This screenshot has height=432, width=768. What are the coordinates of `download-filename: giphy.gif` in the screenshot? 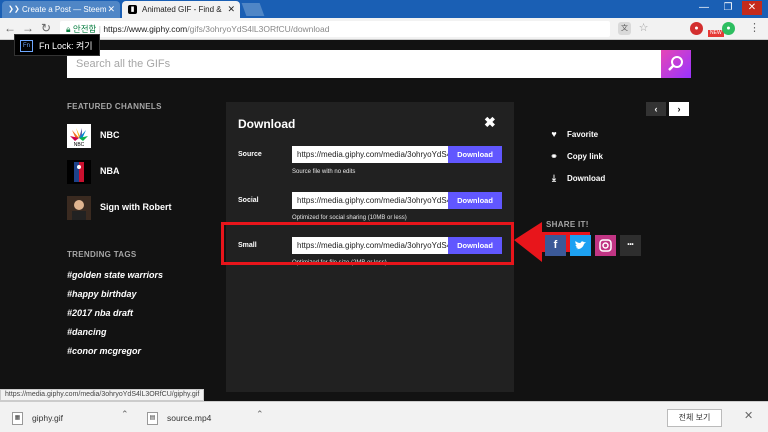 It's located at (48, 418).